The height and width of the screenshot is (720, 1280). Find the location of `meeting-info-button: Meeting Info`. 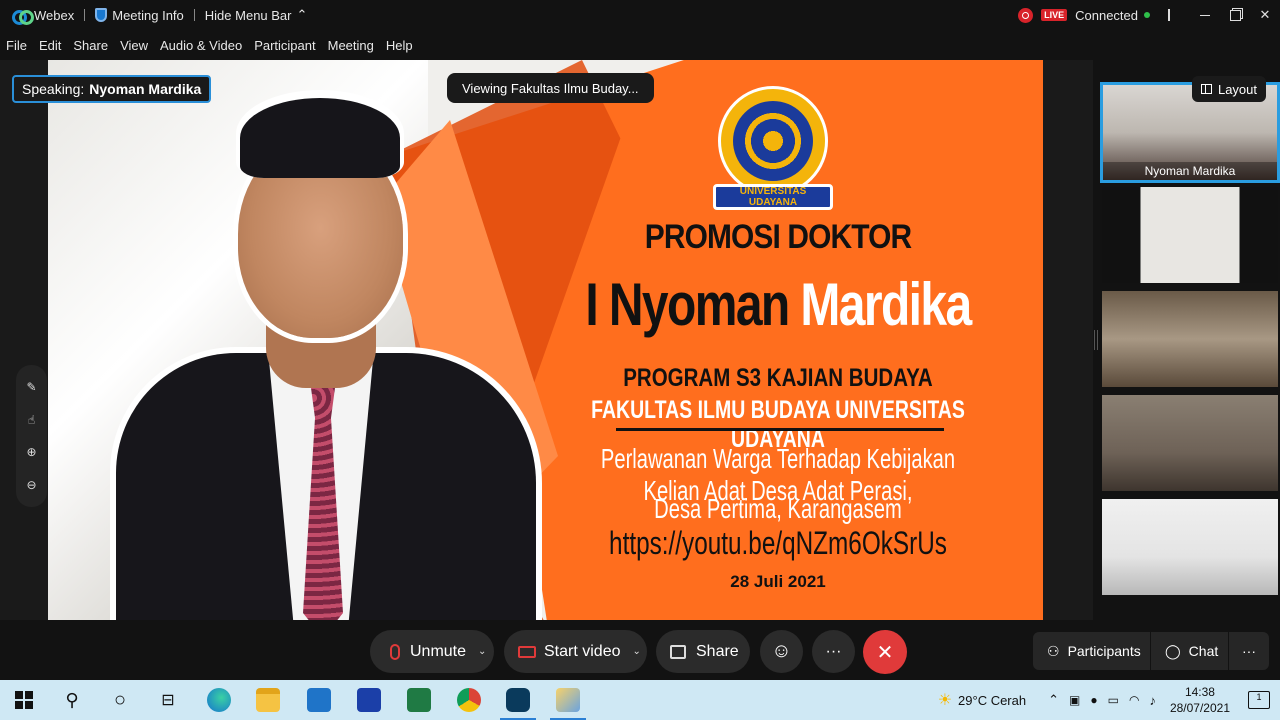

meeting-info-button: Meeting Info is located at coordinates (139, 15).